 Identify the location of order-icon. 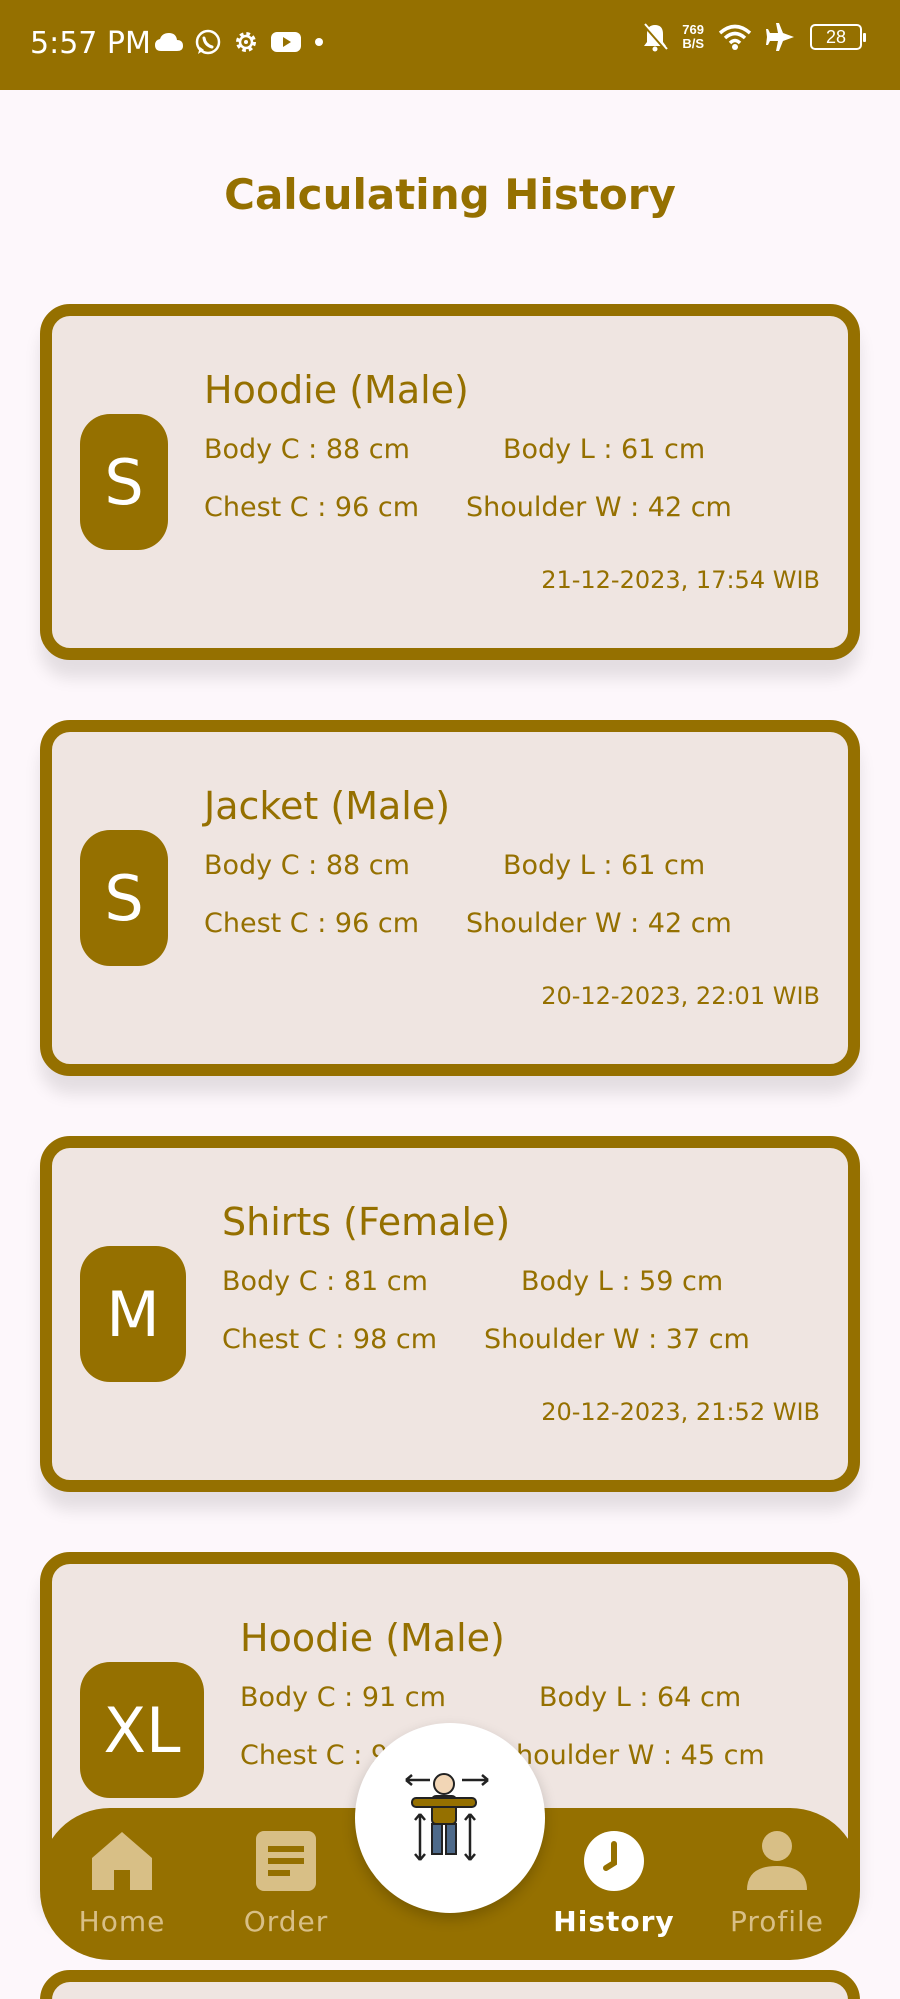
(286, 1861).